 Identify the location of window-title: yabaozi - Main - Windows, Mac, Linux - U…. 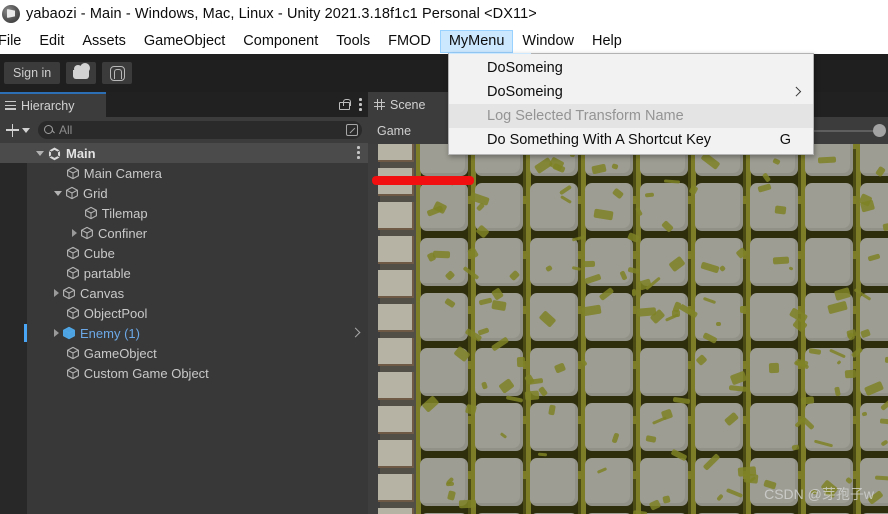
(281, 14).